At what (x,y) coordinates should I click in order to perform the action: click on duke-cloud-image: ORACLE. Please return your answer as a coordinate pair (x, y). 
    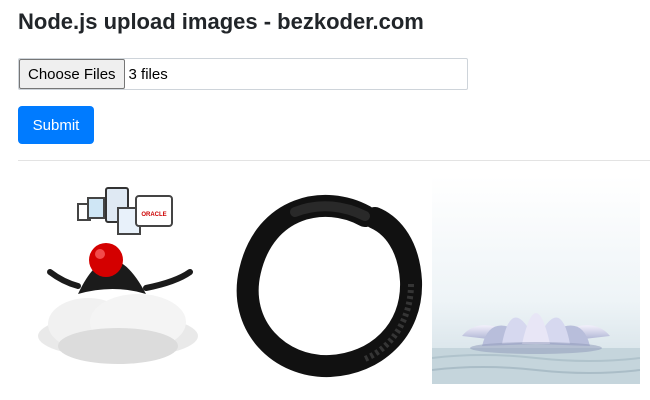
    Looking at the image, I should click on (118, 275).